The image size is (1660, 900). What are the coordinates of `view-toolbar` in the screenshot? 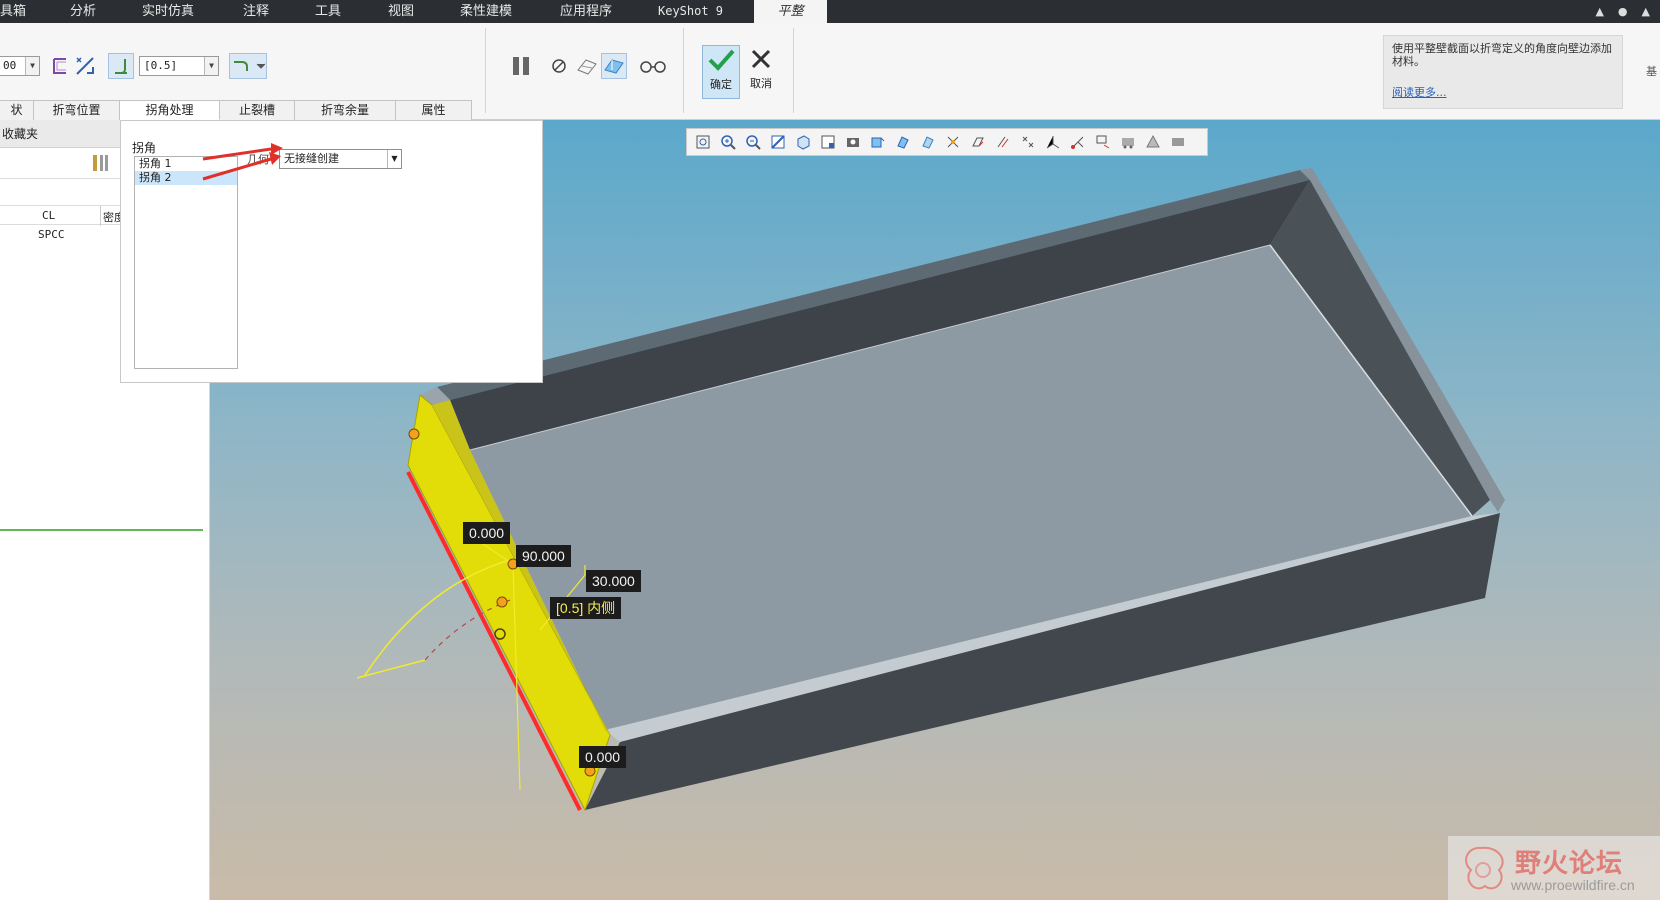 It's located at (947, 142).